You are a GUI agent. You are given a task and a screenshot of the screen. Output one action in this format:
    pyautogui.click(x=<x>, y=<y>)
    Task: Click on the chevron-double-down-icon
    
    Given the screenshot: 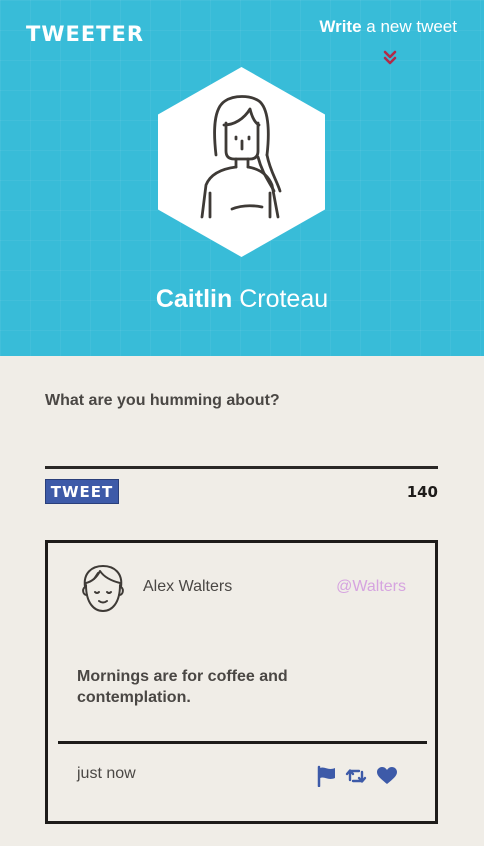 What is the action you would take?
    pyautogui.click(x=390, y=58)
    